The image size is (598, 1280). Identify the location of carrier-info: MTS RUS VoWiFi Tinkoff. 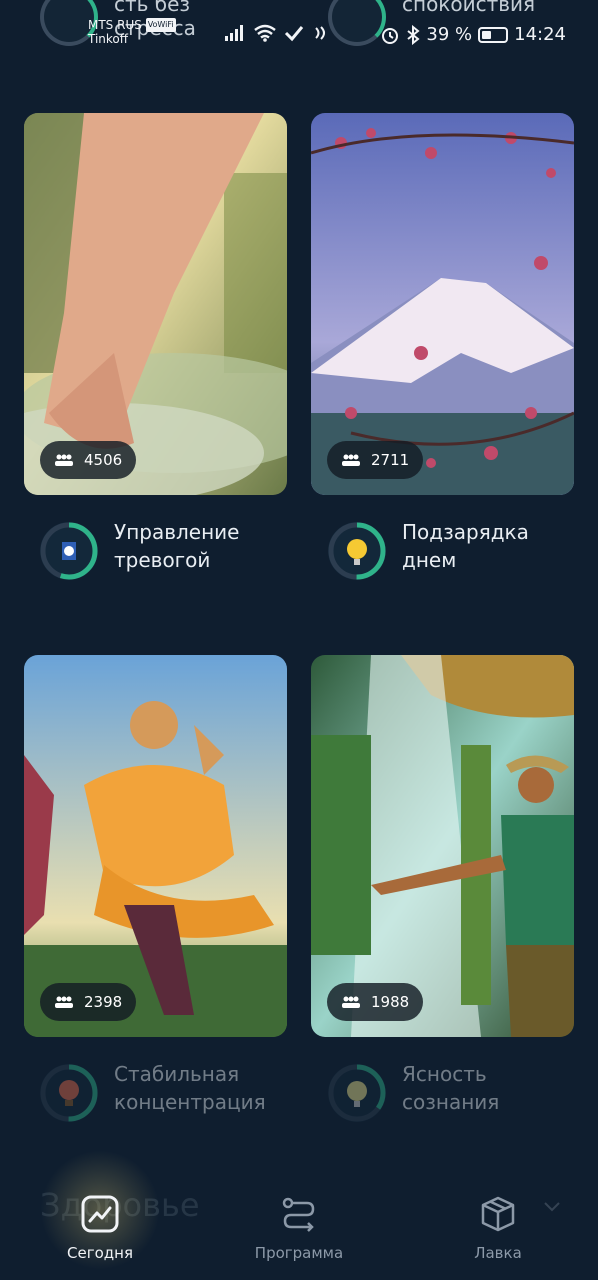
(132, 32).